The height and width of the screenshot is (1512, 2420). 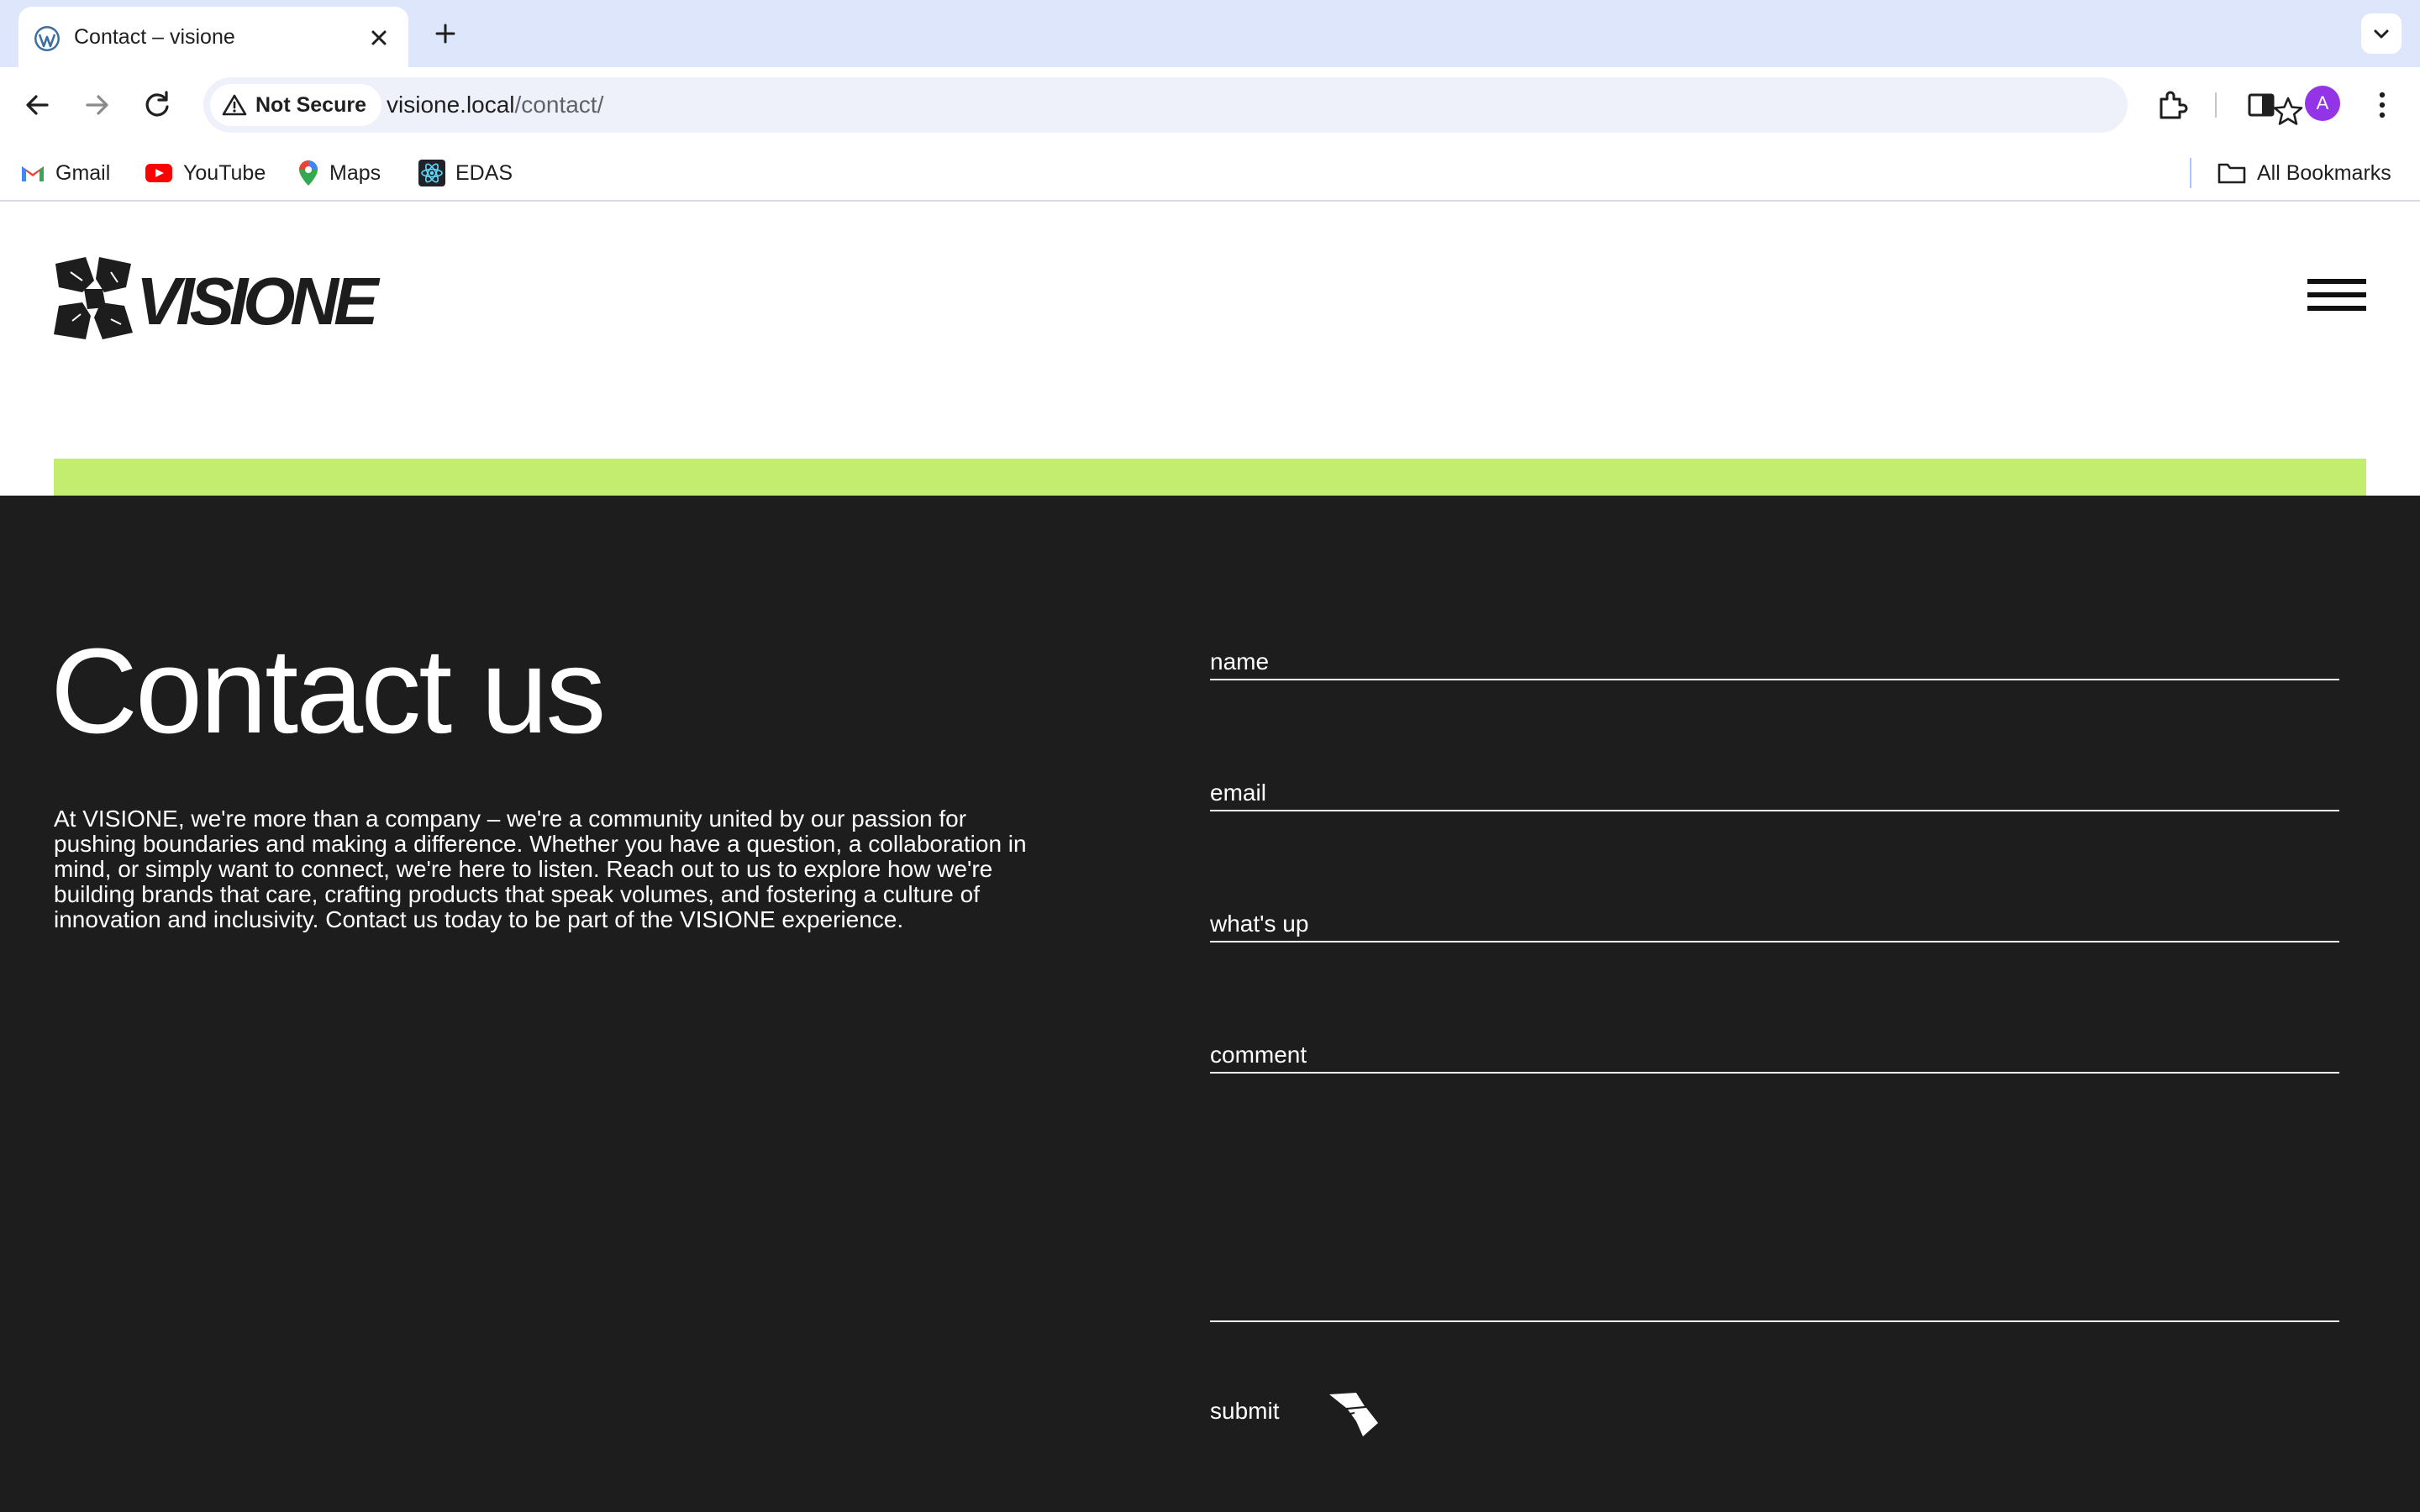 What do you see at coordinates (1253, 105) in the screenshot?
I see `address-bar: Not Secure visione.local/contact/` at bounding box center [1253, 105].